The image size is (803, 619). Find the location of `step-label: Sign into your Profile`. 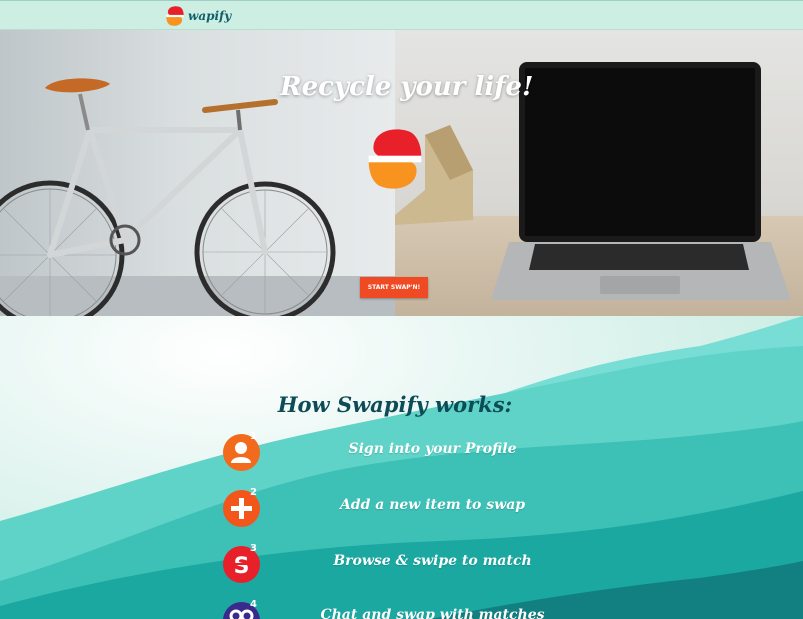

step-label: Sign into your Profile is located at coordinates (432, 449).